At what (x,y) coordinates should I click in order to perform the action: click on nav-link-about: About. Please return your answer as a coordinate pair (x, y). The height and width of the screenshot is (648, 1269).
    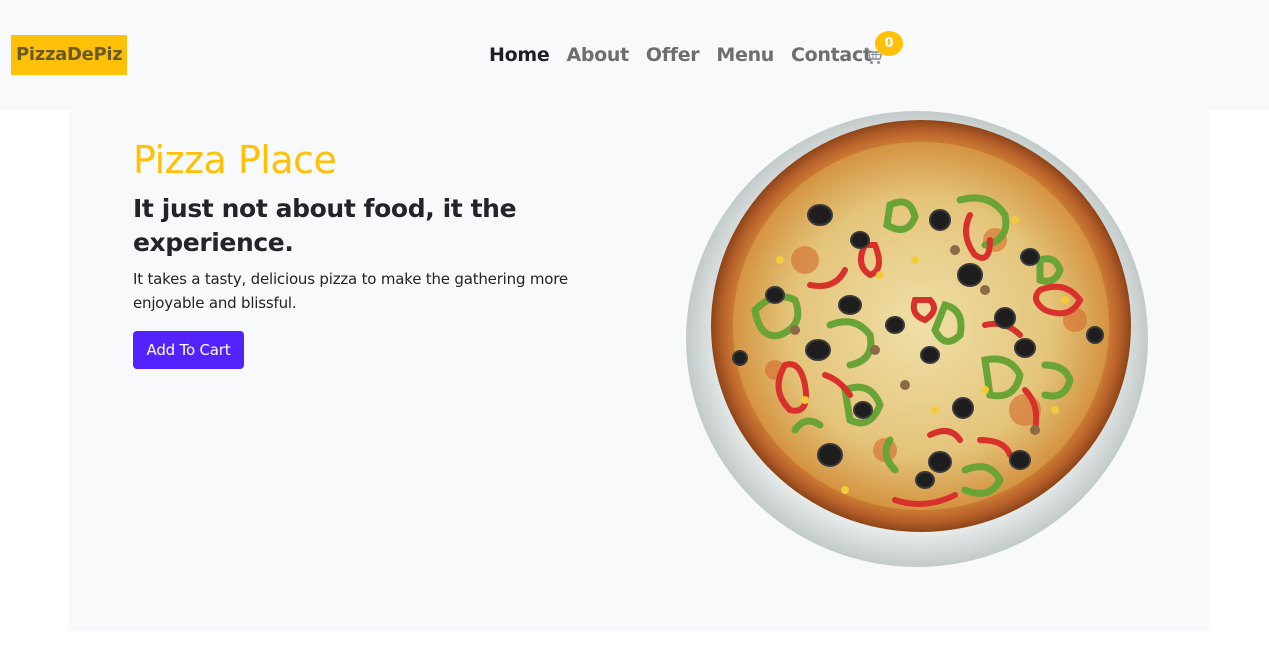
    Looking at the image, I should click on (597, 55).